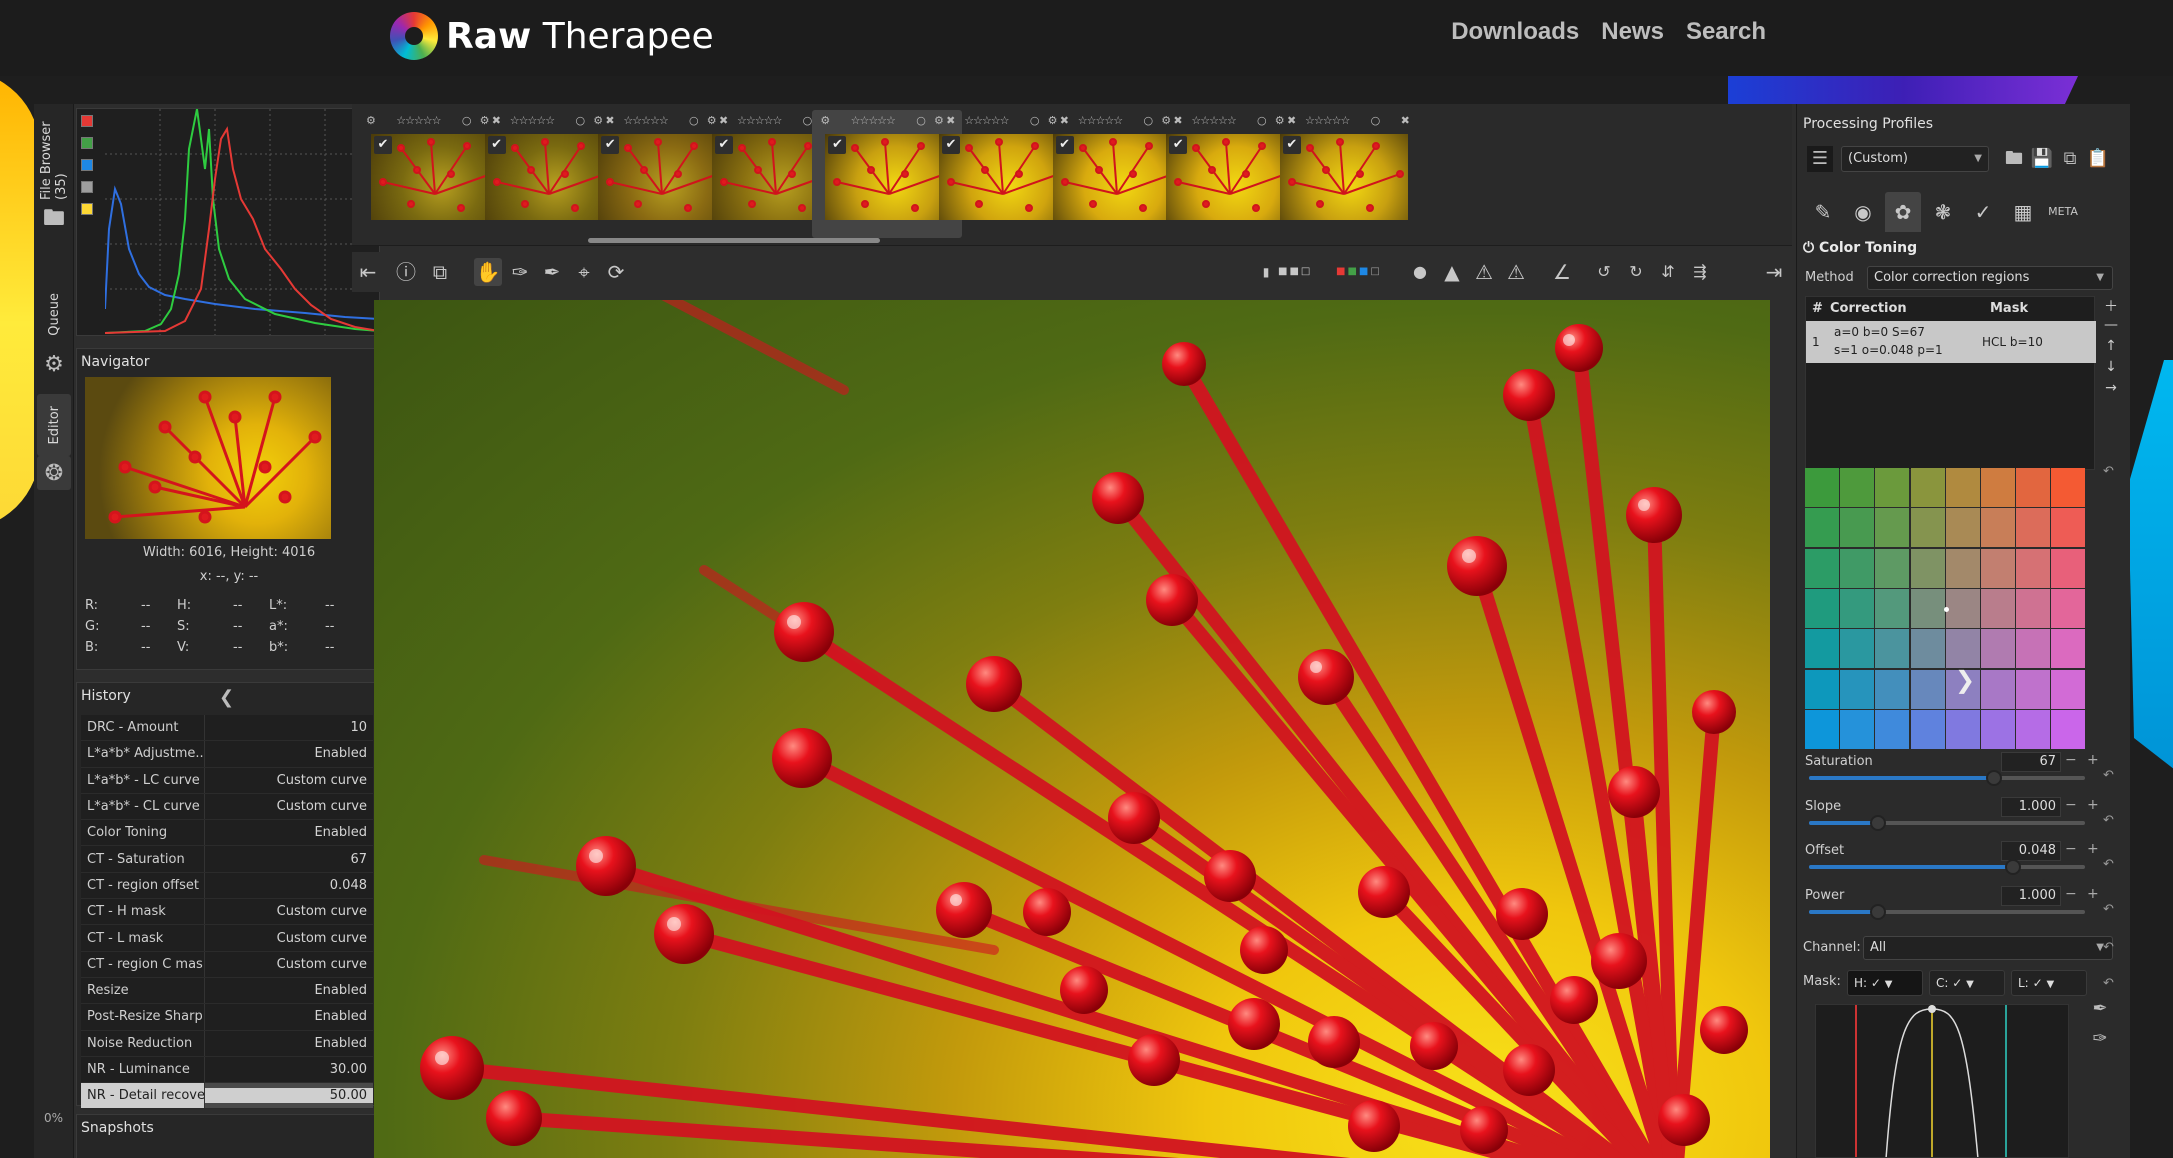 Image resolution: width=2173 pixels, height=1158 pixels. I want to click on reset-channel-icon: ↶, so click(2108, 947).